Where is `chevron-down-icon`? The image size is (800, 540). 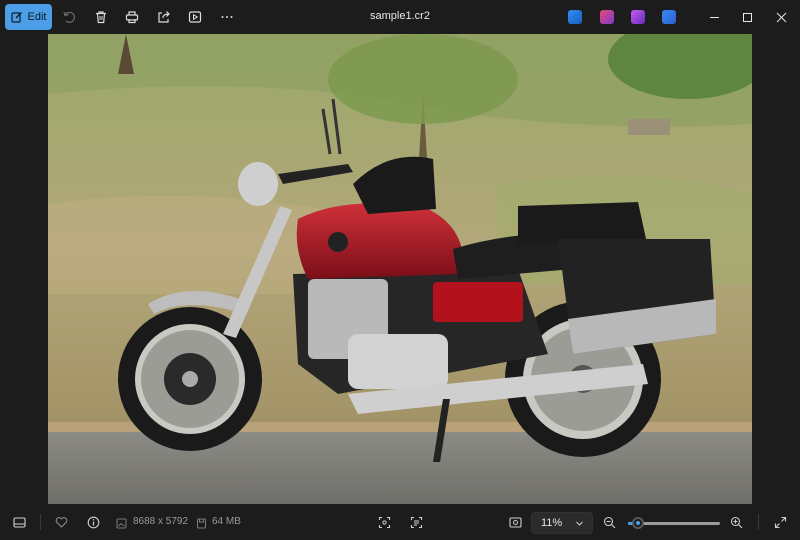 chevron-down-icon is located at coordinates (579, 523).